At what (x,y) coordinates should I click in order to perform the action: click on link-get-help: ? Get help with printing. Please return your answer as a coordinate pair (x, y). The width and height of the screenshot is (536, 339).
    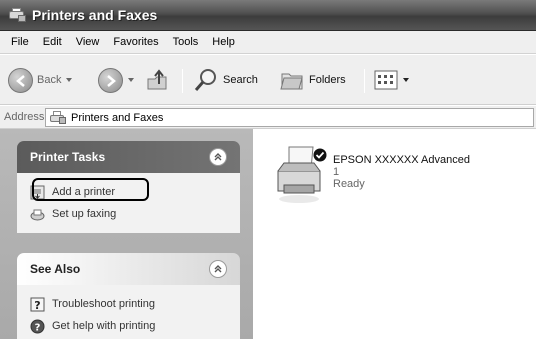
    Looking at the image, I should click on (135, 326).